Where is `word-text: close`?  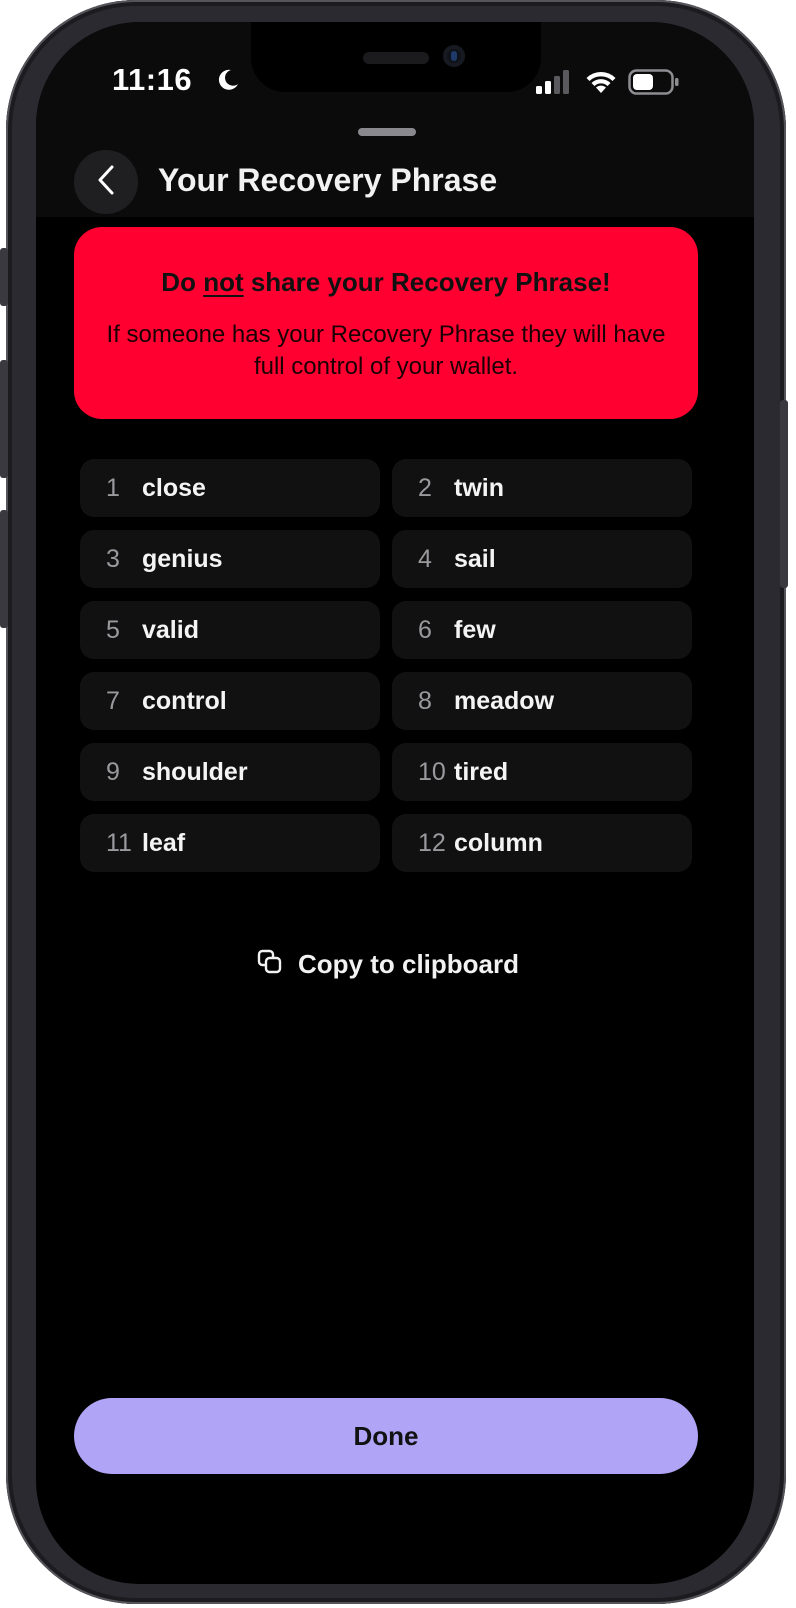 word-text: close is located at coordinates (174, 488).